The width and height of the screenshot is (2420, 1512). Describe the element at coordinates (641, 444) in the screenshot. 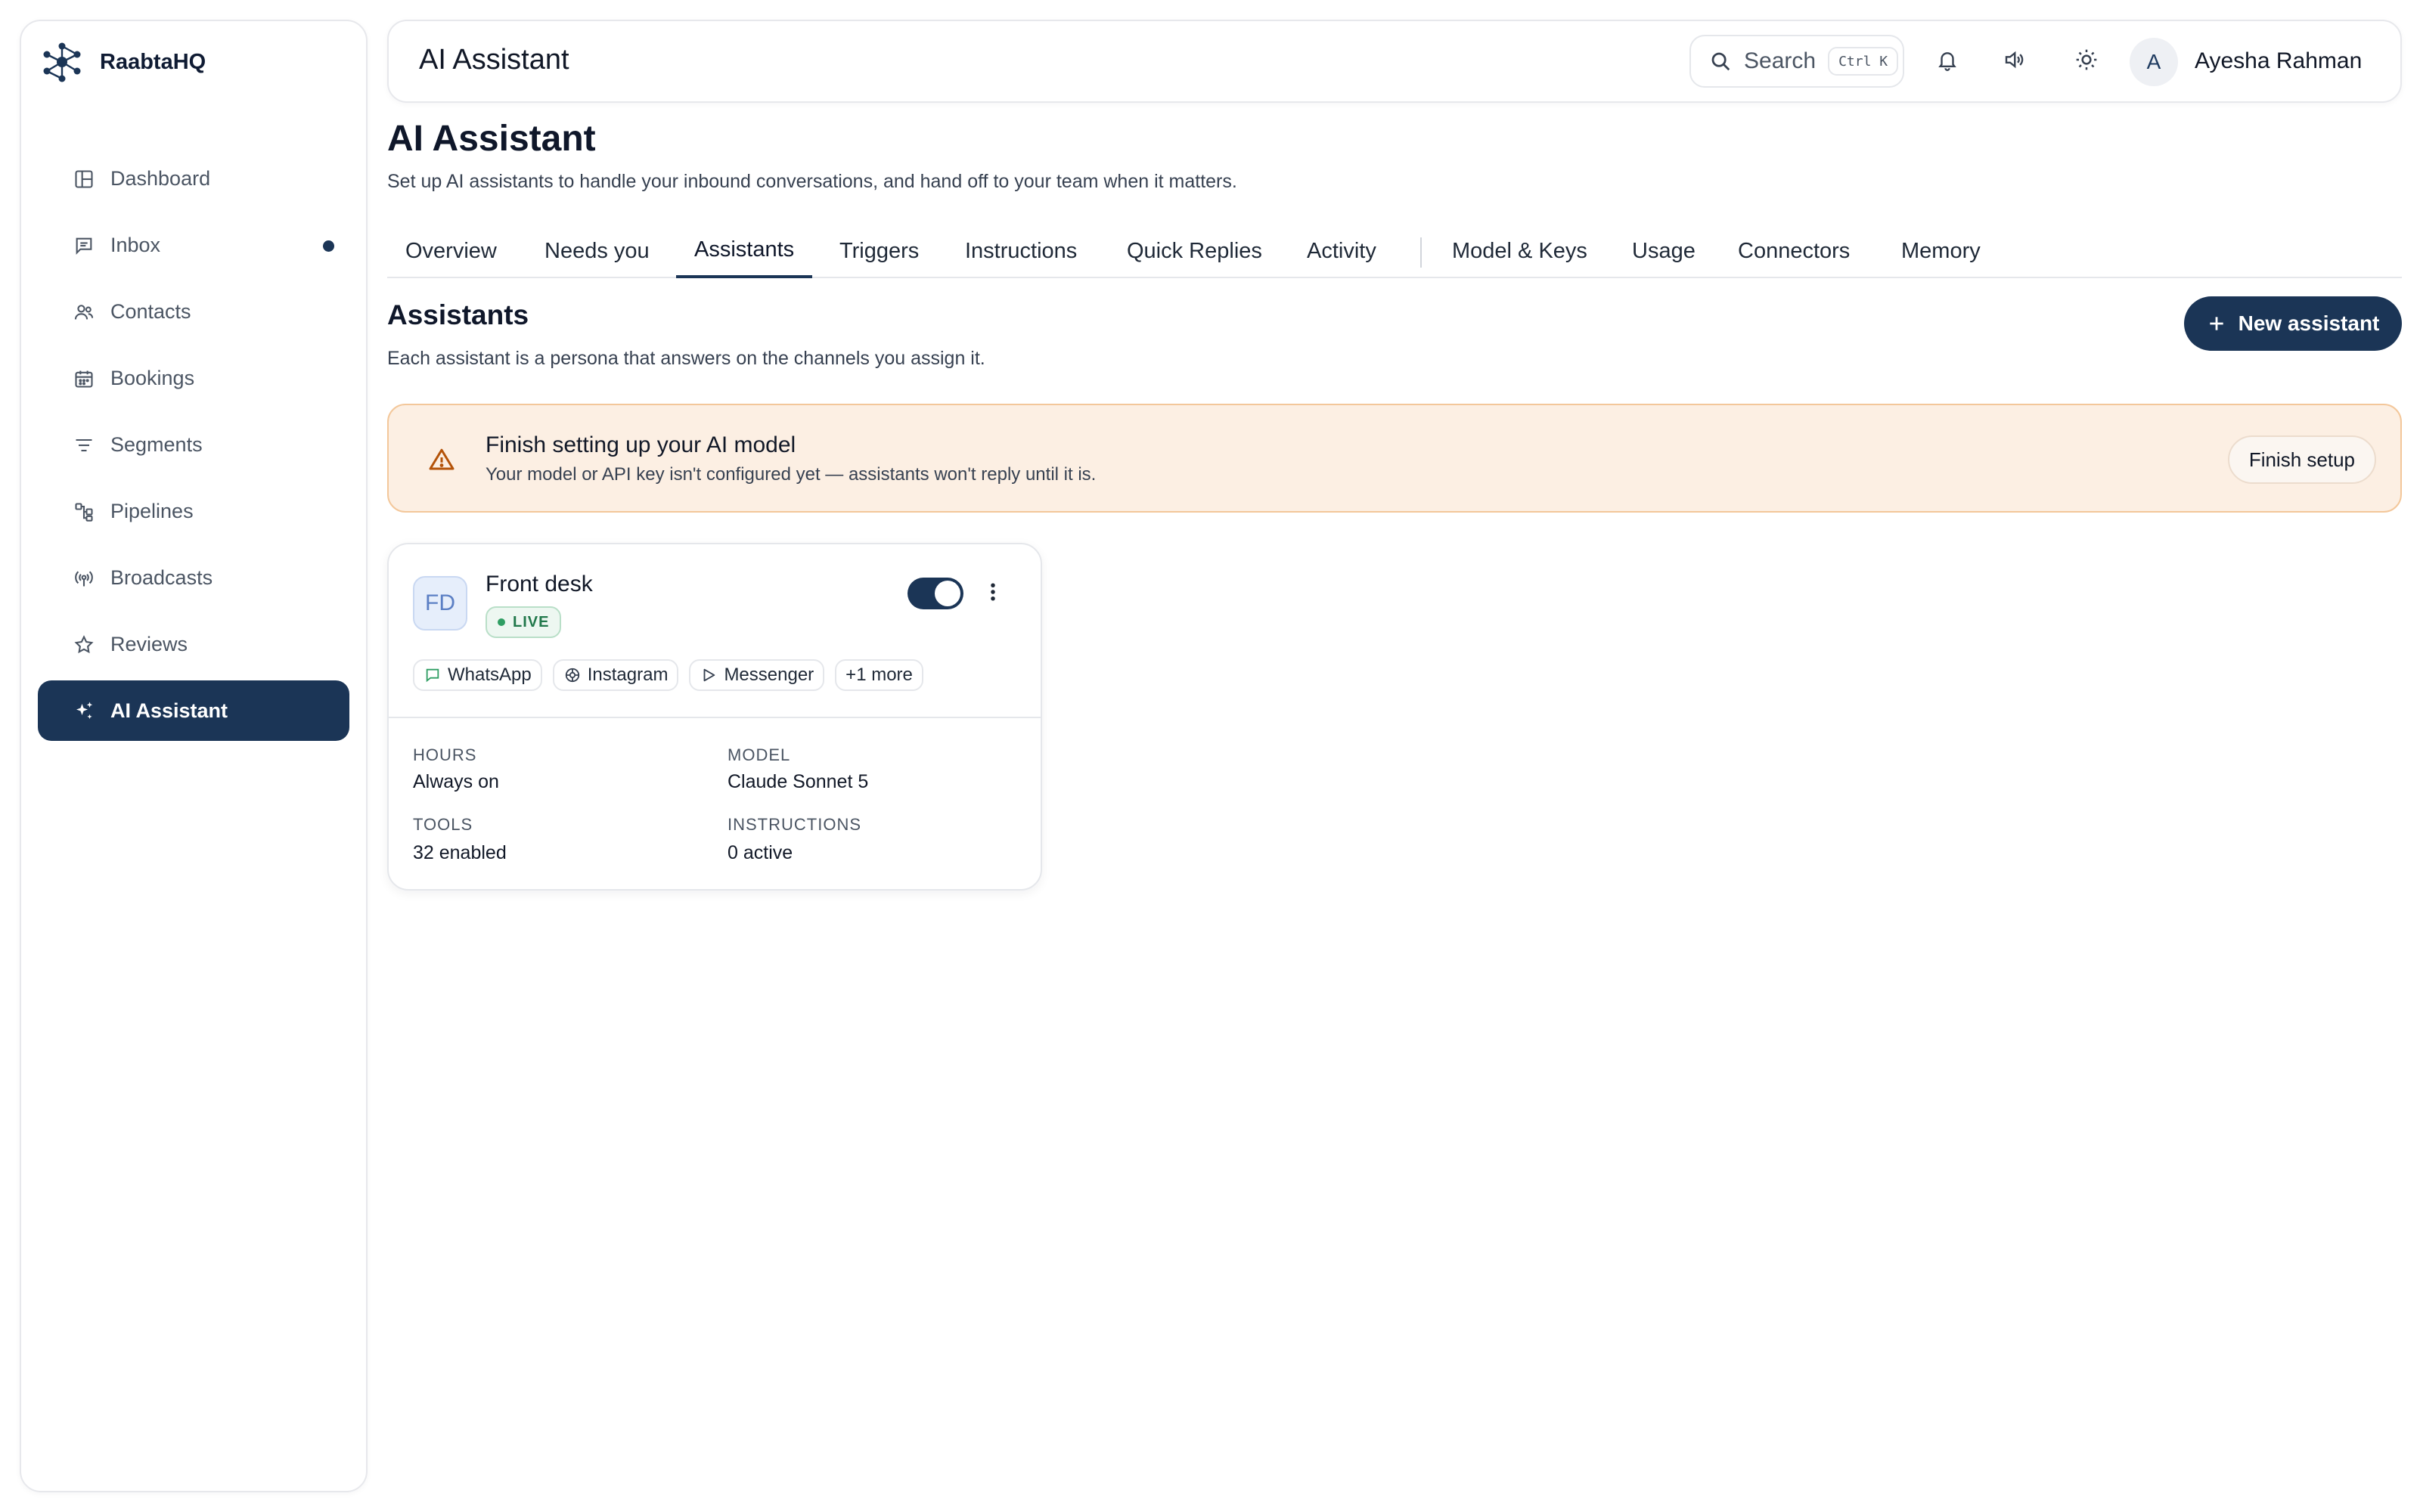

I see `alert-title: Finish setting up your AI model` at that location.